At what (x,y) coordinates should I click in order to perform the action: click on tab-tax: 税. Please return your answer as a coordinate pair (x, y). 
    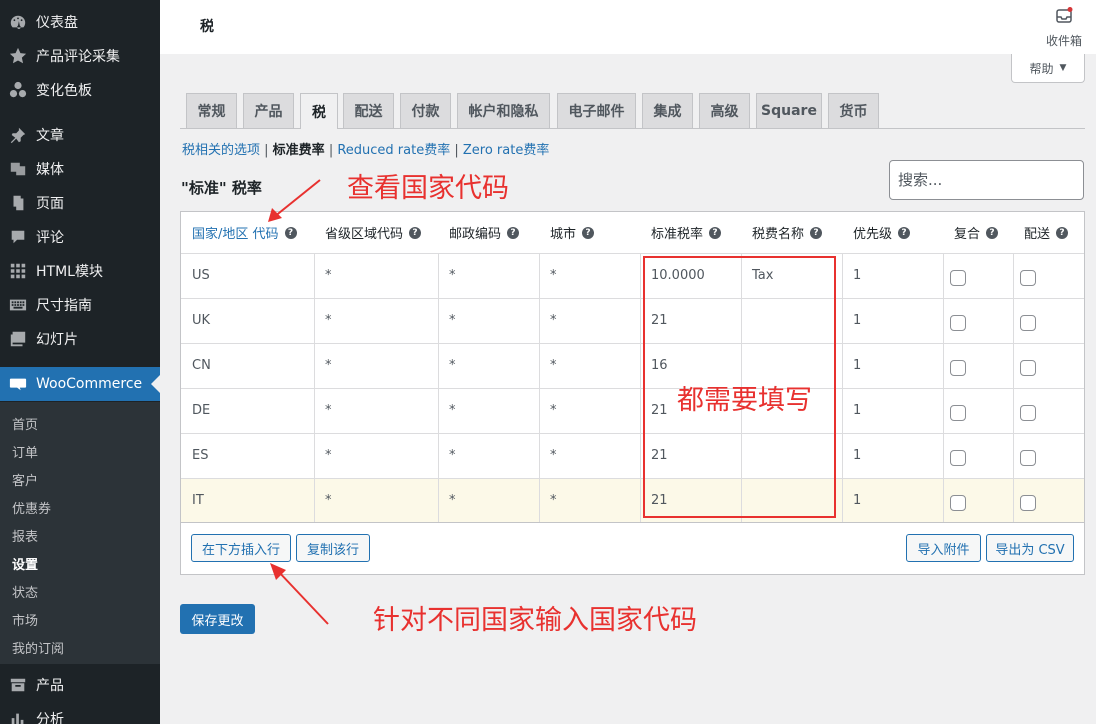
    Looking at the image, I should click on (319, 111).